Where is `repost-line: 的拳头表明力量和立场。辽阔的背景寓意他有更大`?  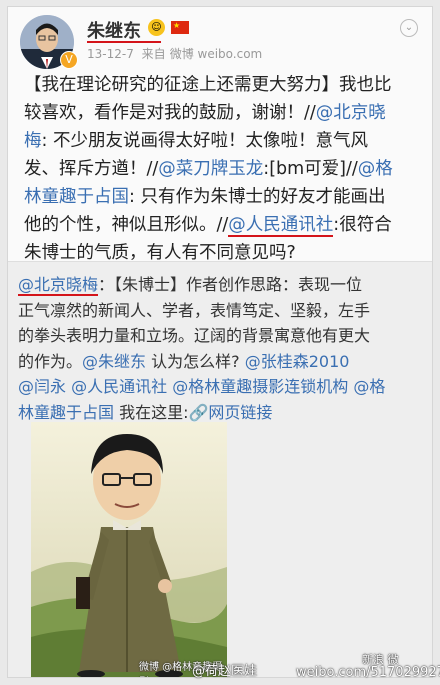 repost-line: 的拳头表明力量和立场。辽阔的背景寓意他有更大 is located at coordinates (222, 336).